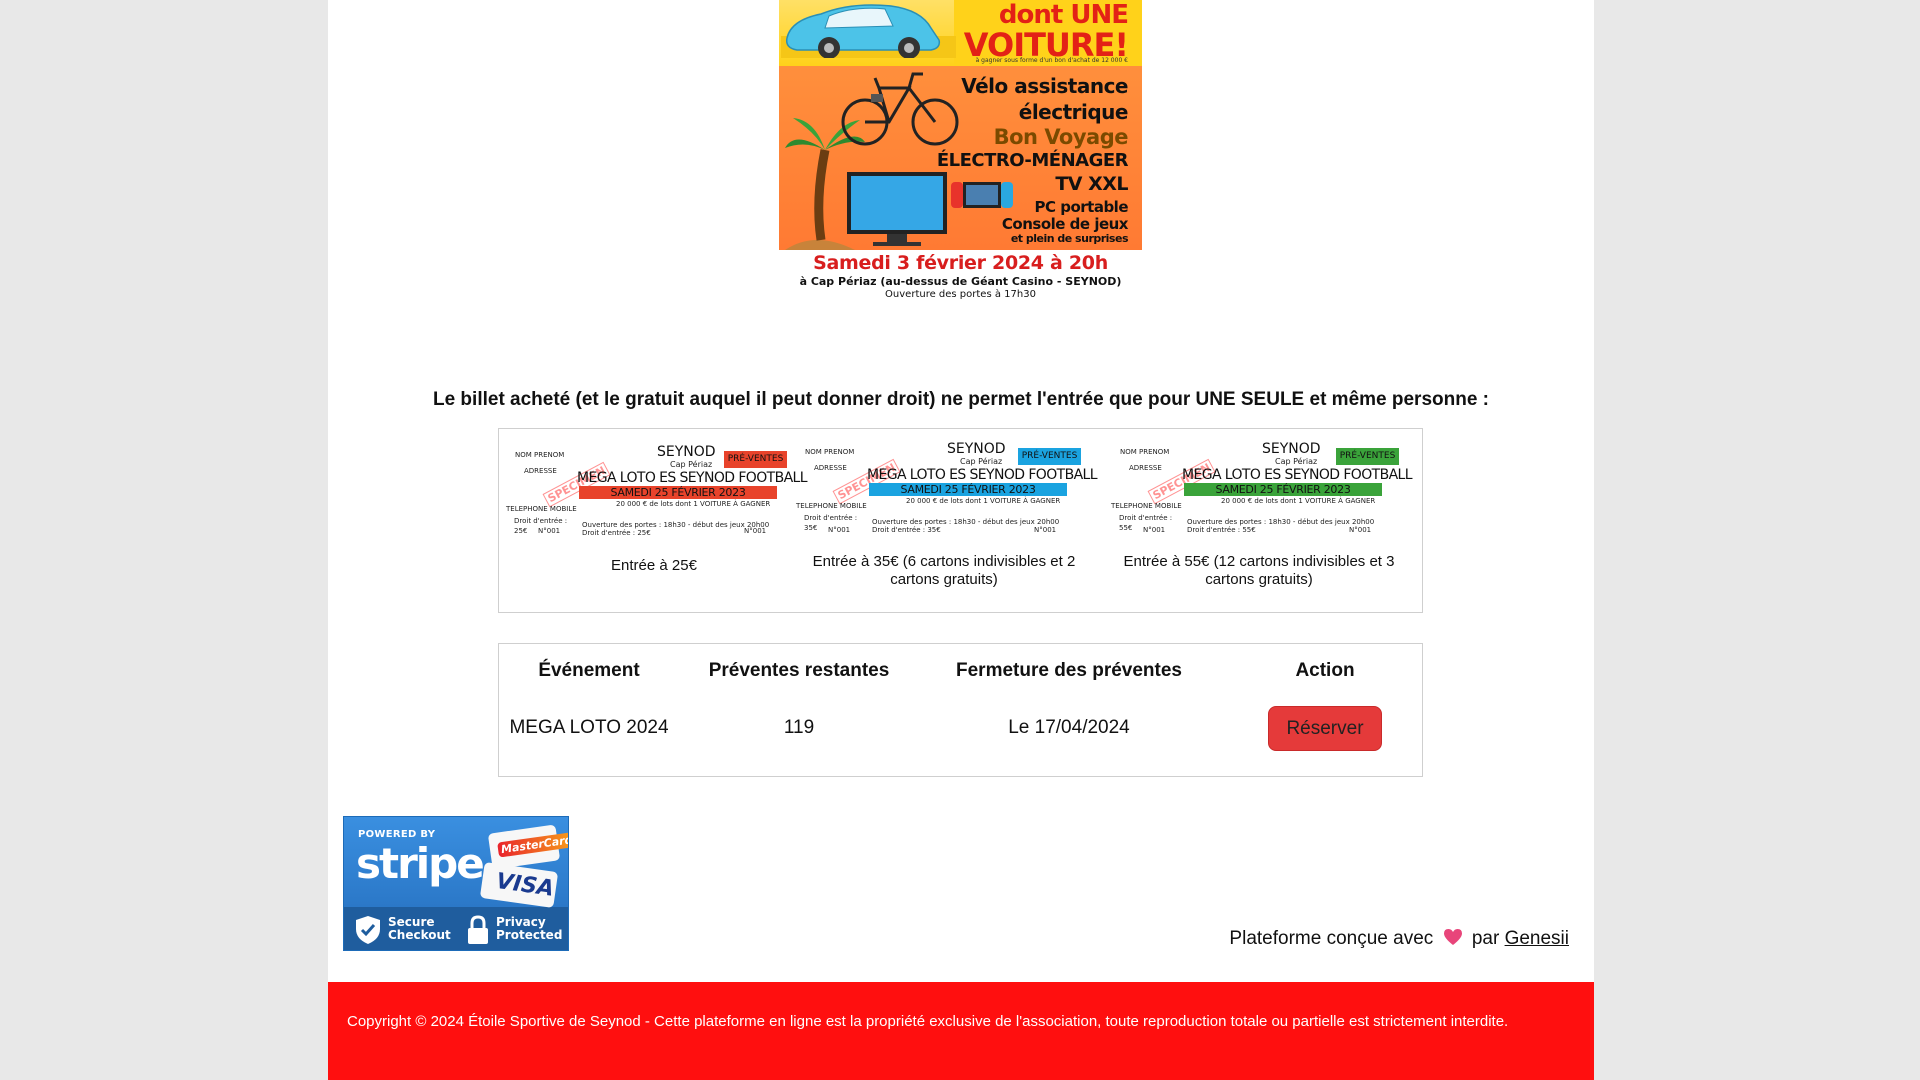 The width and height of the screenshot is (1920, 1080). I want to click on mastercard-label: MasterCard, so click(532, 844).